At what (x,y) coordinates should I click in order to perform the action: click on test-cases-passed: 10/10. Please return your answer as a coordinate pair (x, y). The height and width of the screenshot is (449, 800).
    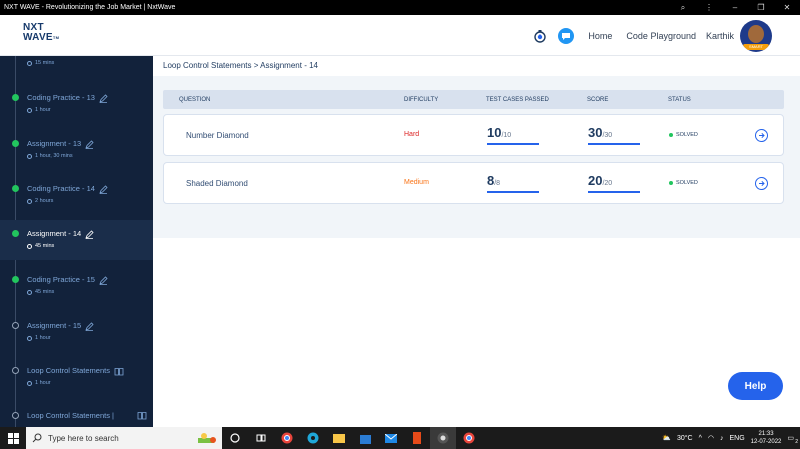
    Looking at the image, I should click on (513, 134).